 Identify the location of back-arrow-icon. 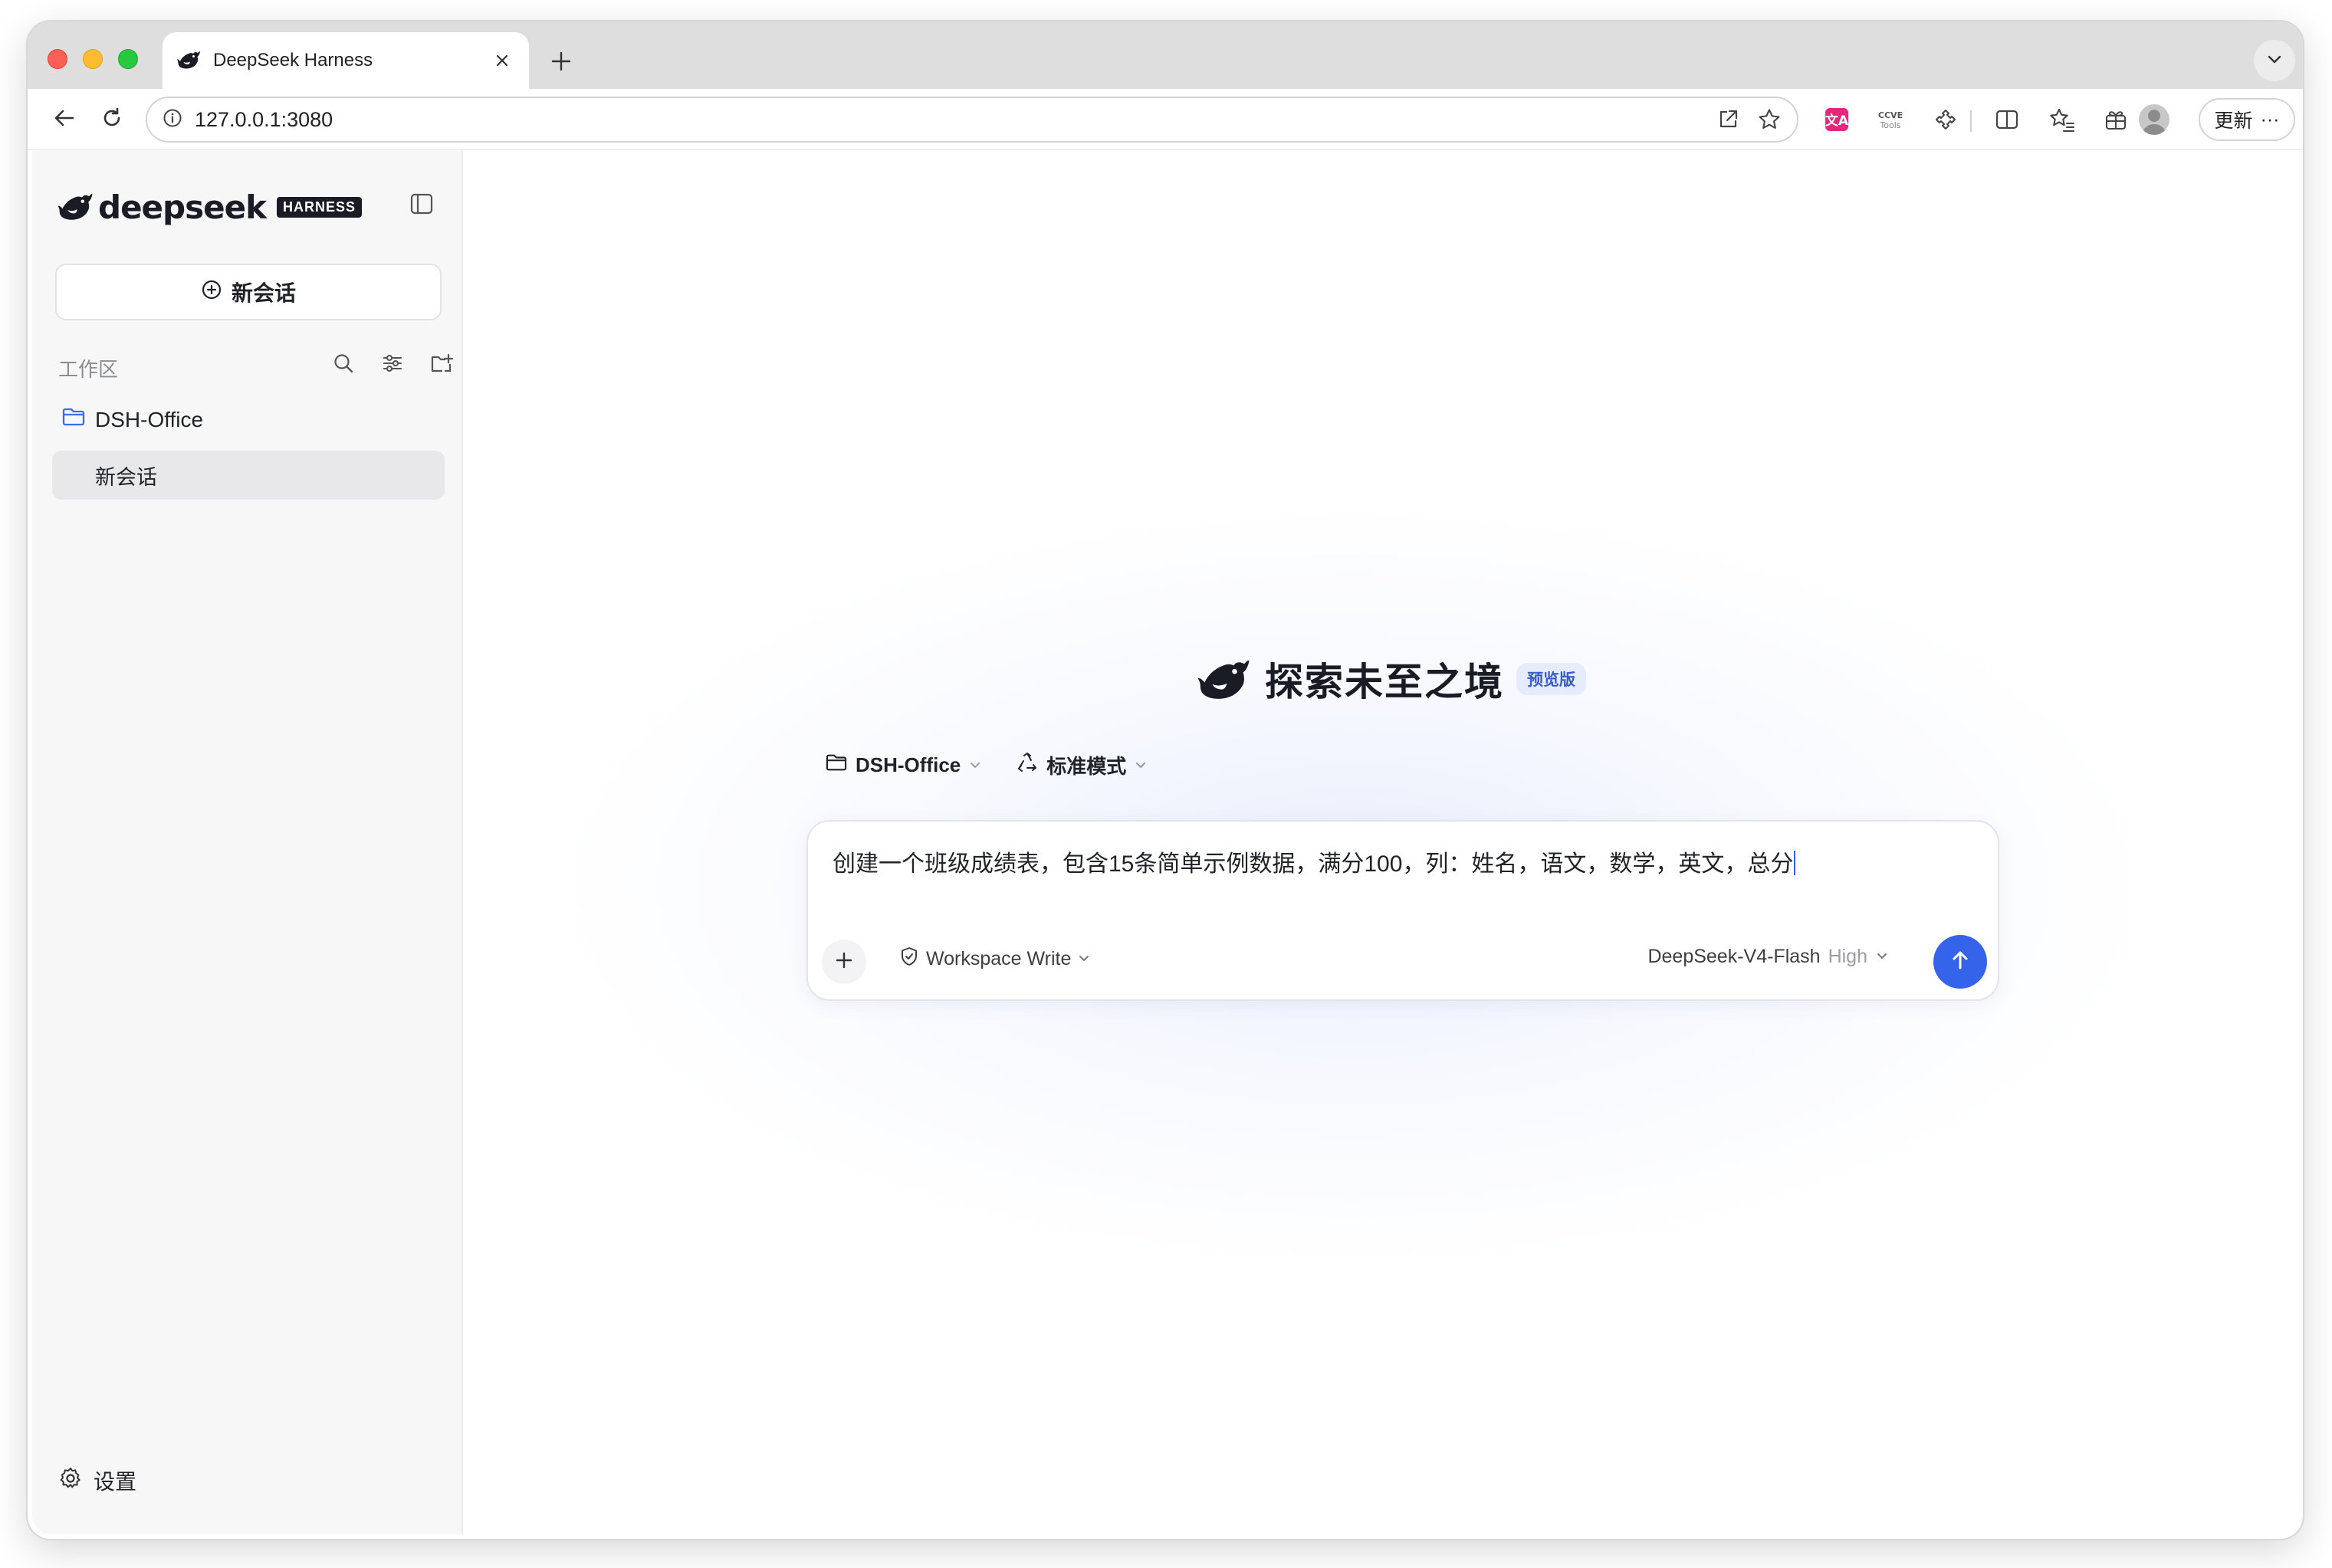
(64, 120).